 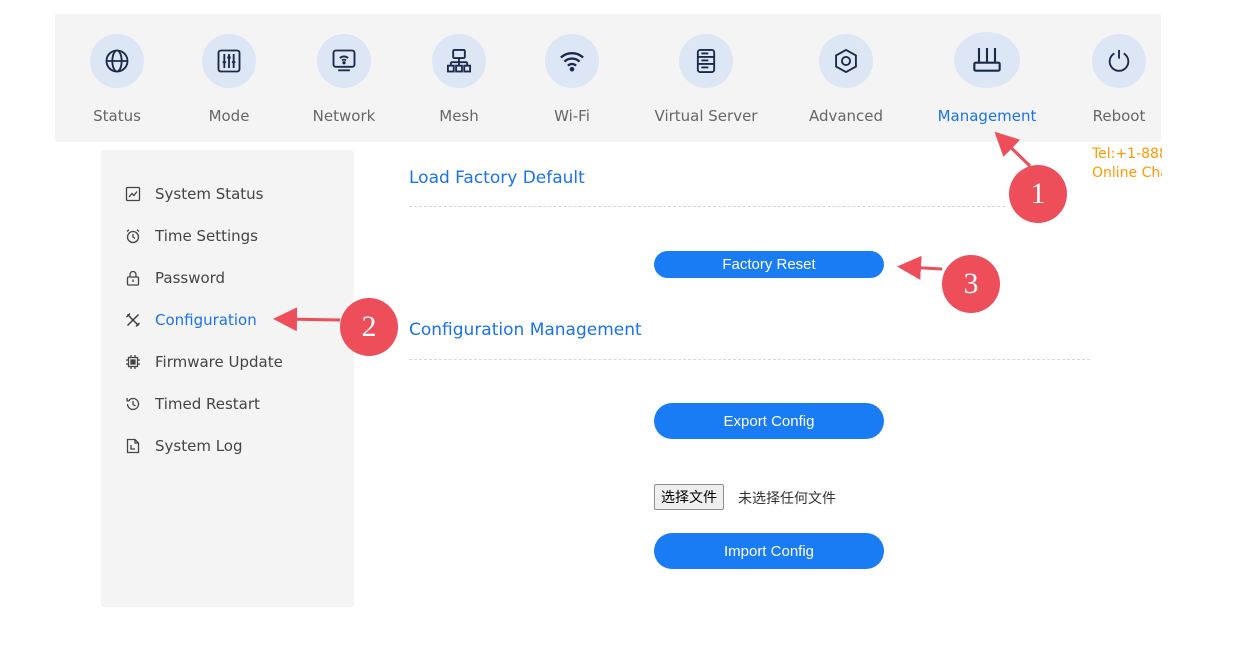 I want to click on arrow-to-factory-reset, so click(x=920, y=267).